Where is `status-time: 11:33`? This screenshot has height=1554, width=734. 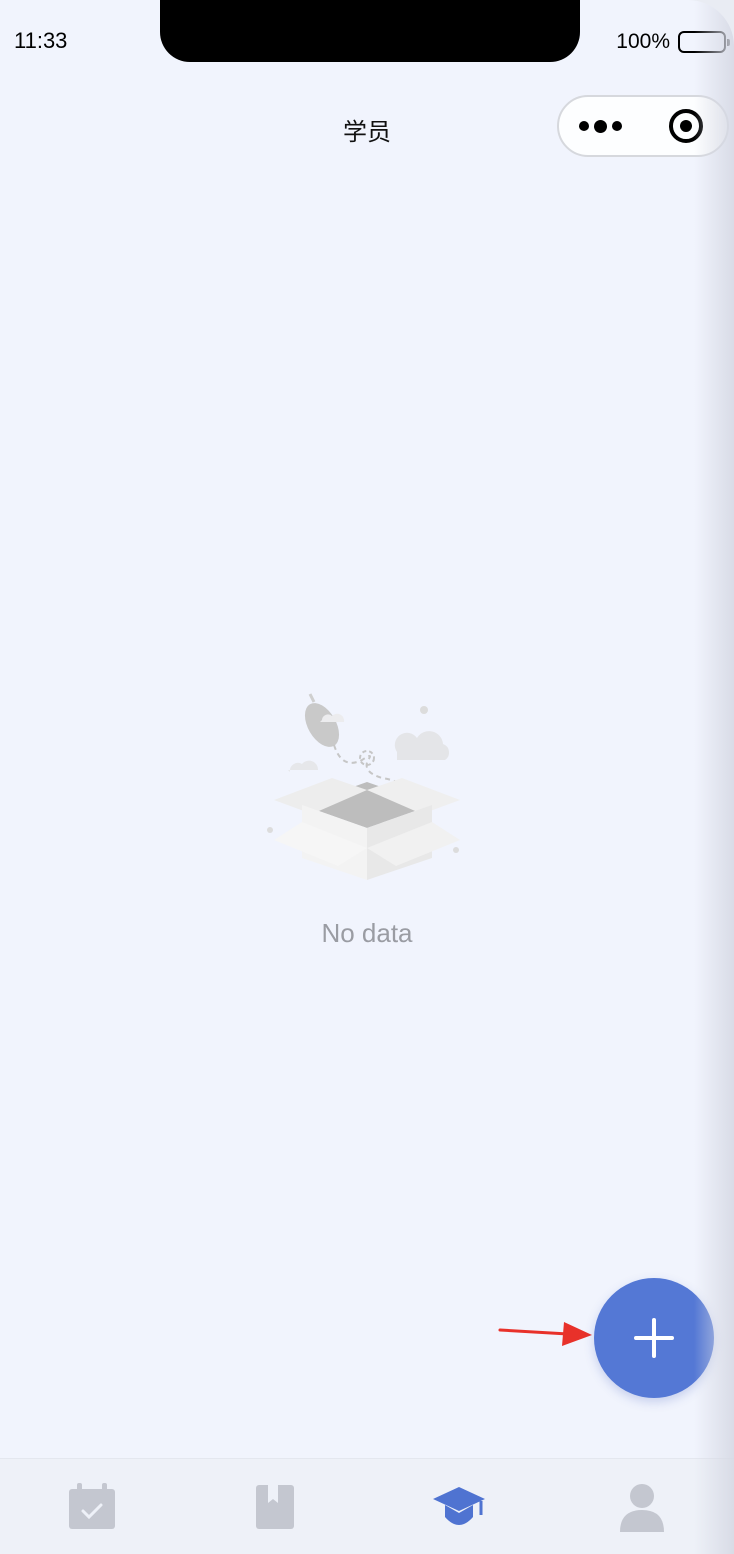 status-time: 11:33 is located at coordinates (41, 40).